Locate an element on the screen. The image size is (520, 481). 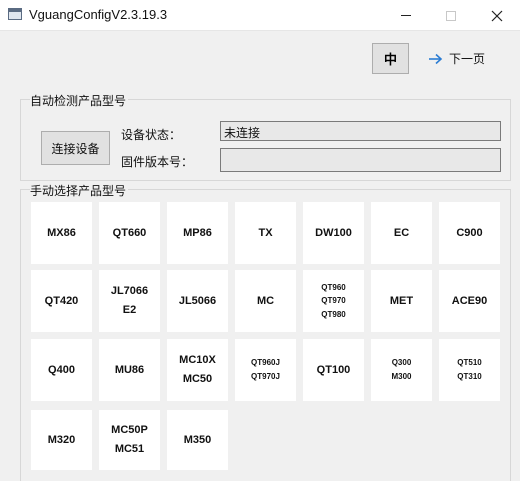
model-mc-button: MC is located at coordinates (265, 301).